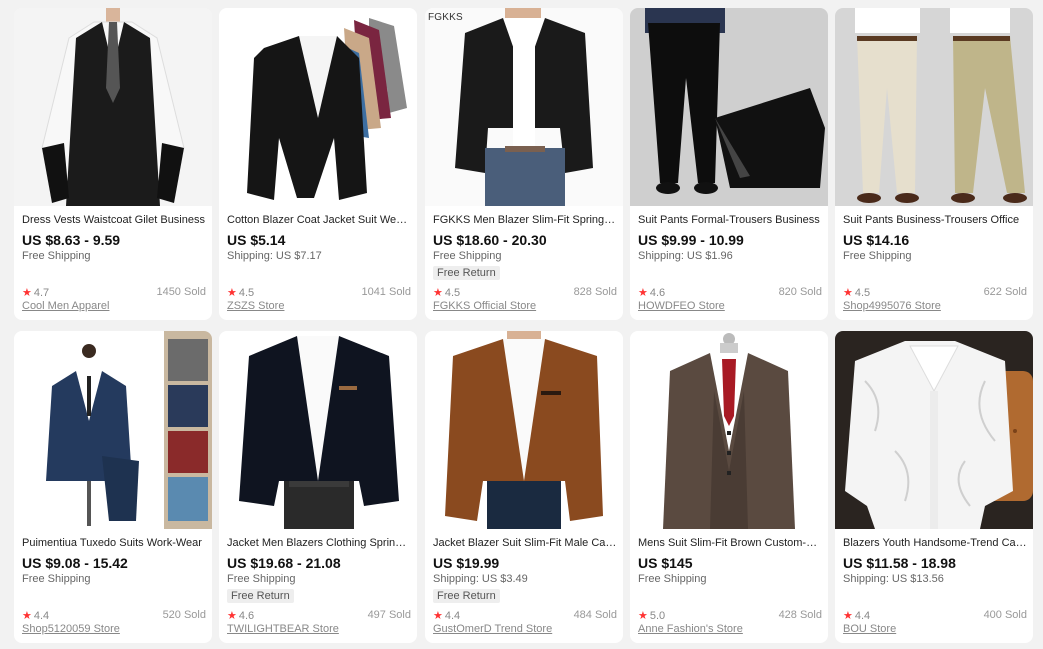  What do you see at coordinates (114, 543) in the screenshot?
I see `product-title: Puimentiua Tuxedo Suits Work-Wear` at bounding box center [114, 543].